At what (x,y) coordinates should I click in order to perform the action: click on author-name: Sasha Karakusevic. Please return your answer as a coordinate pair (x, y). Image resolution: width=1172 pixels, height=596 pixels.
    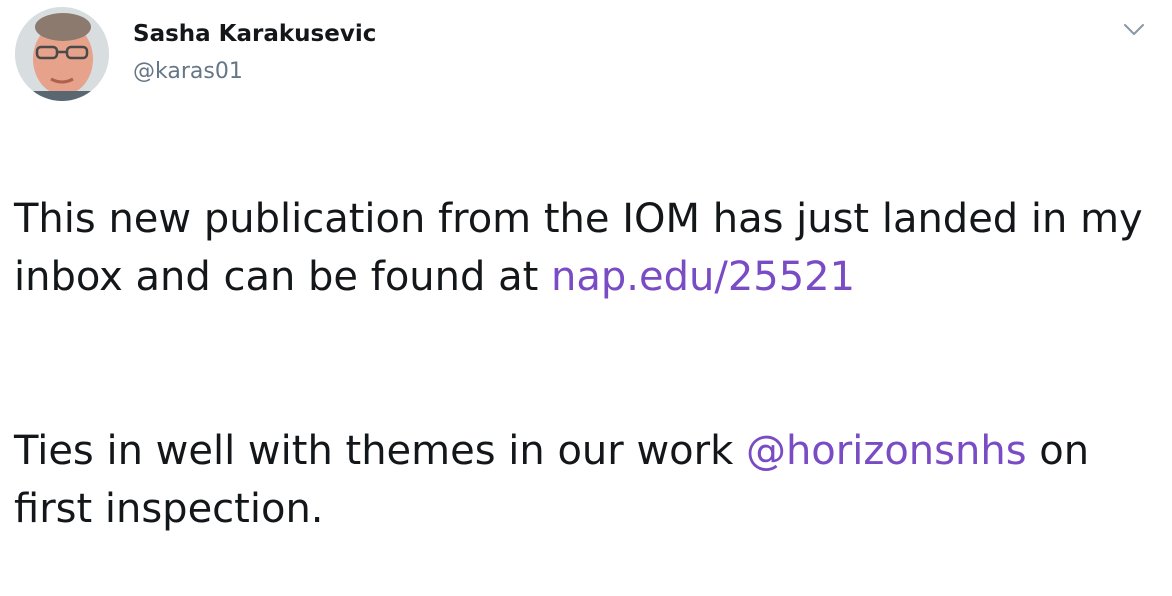
    Looking at the image, I should click on (254, 34).